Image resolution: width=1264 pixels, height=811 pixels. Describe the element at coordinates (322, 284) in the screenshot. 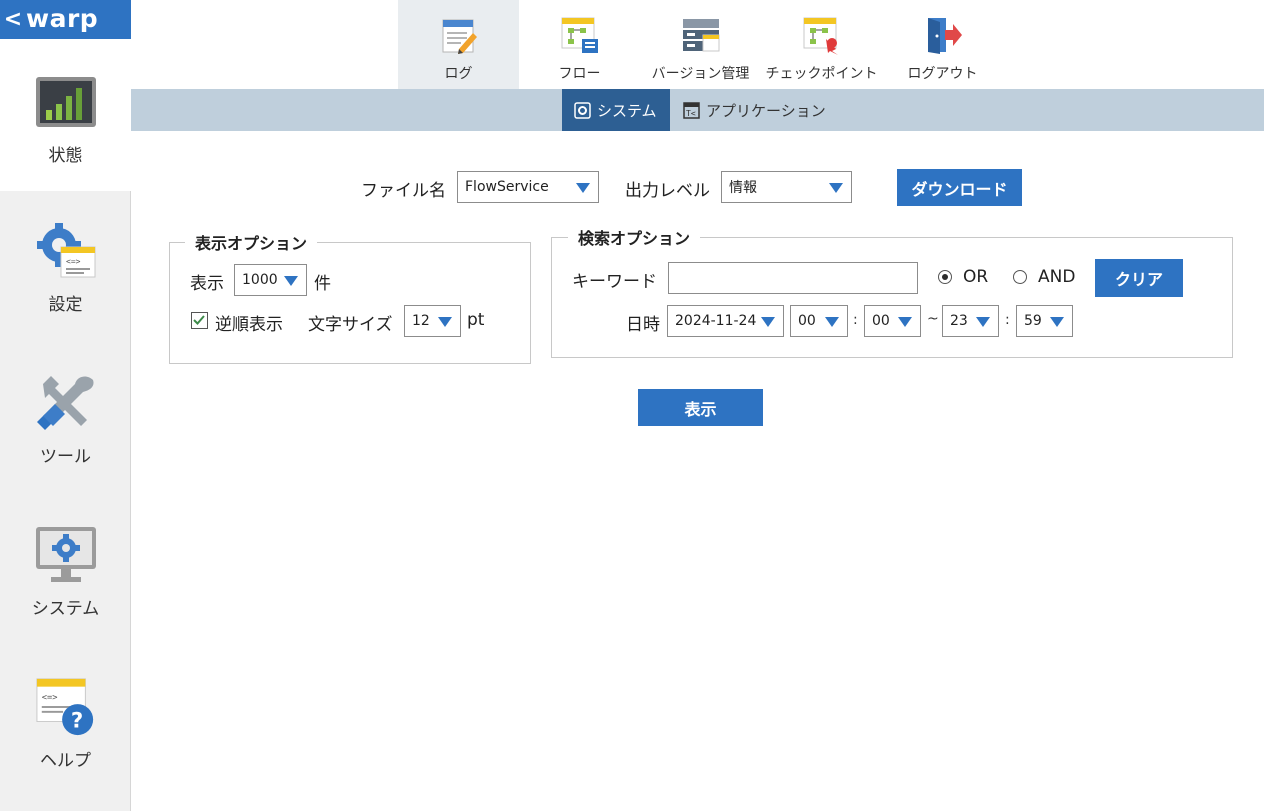

I see `display-count-unit: 件` at that location.